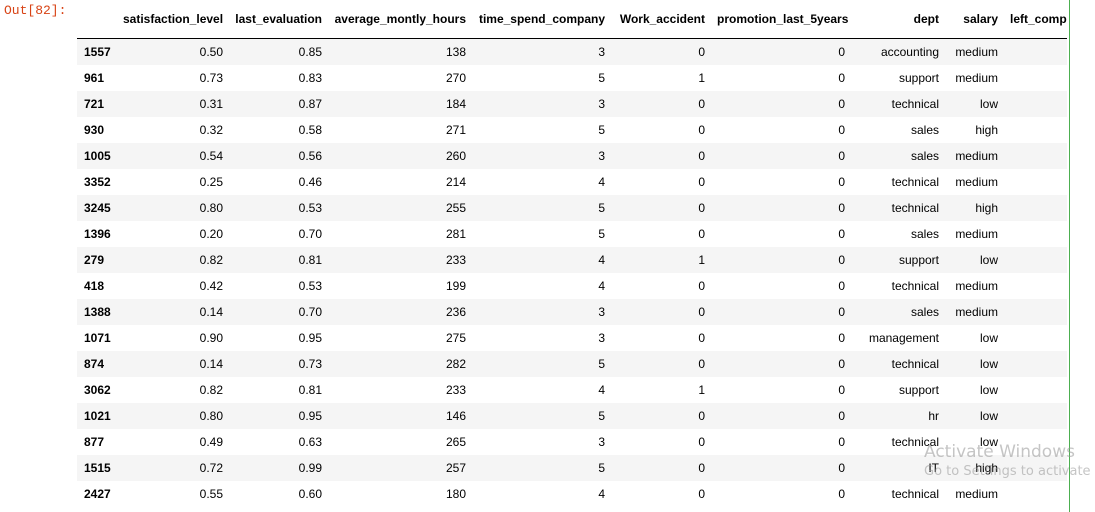 This screenshot has height=512, width=1095. Describe the element at coordinates (211, 181) in the screenshot. I see `table-cell: 0.25` at that location.